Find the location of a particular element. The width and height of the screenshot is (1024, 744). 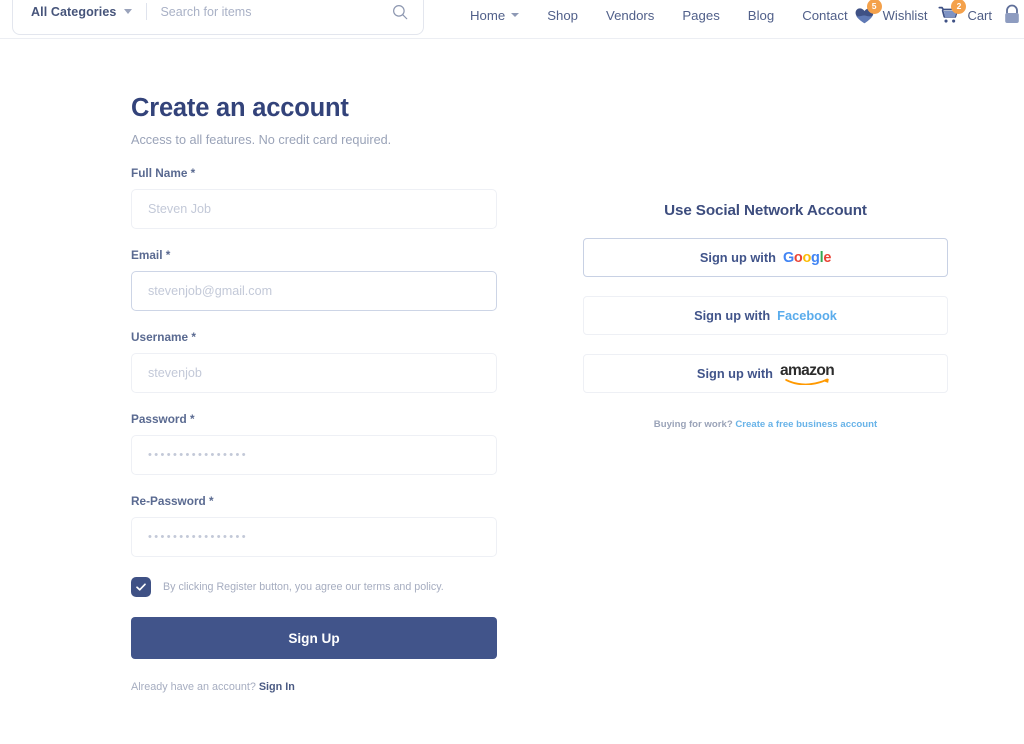

nav-item-blog: Blog is located at coordinates (761, 15).